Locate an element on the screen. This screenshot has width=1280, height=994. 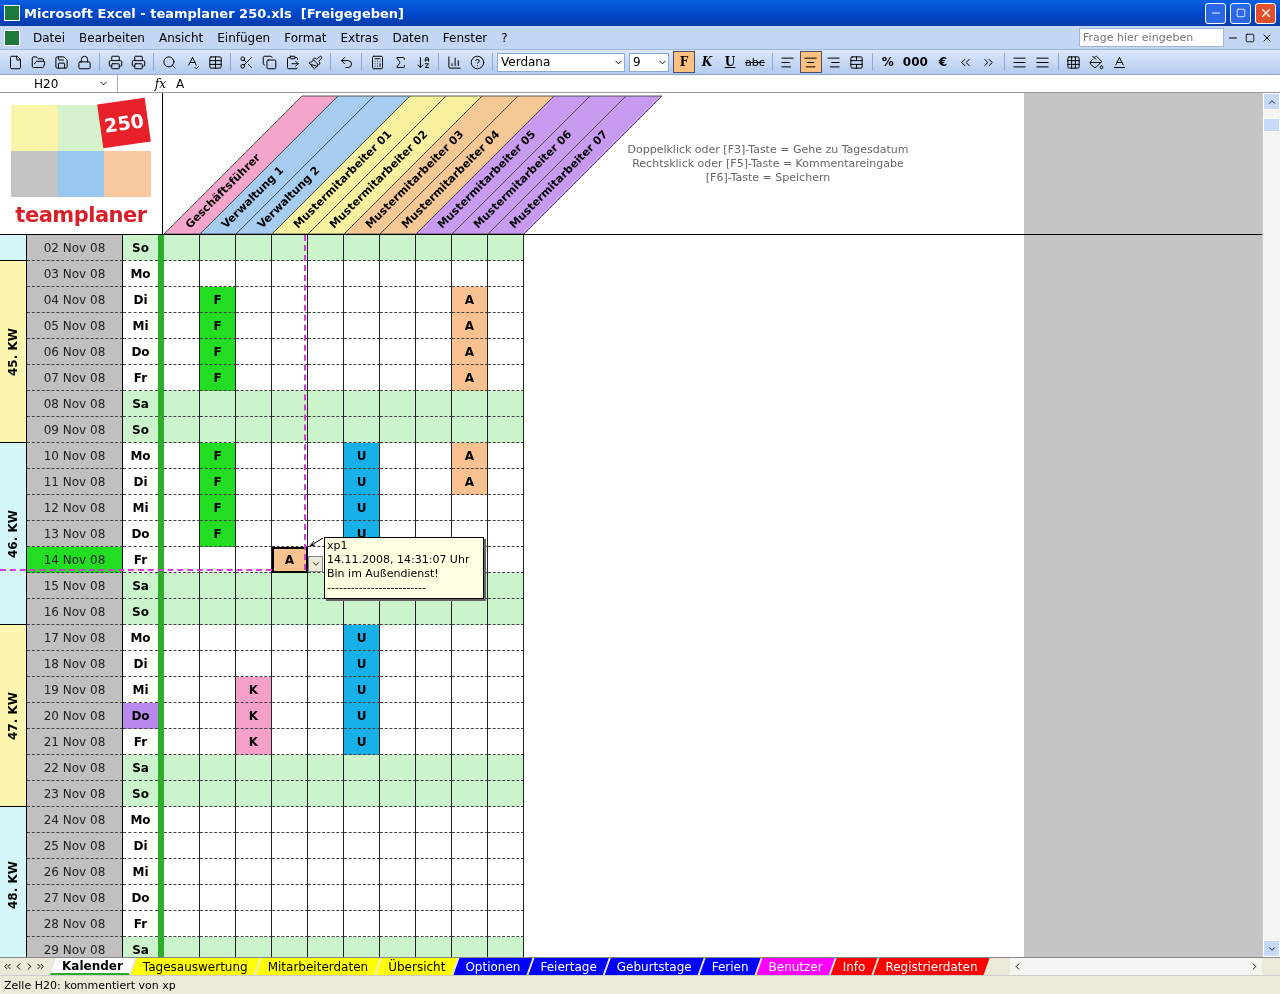
week-label: 46. KW is located at coordinates (13, 533).